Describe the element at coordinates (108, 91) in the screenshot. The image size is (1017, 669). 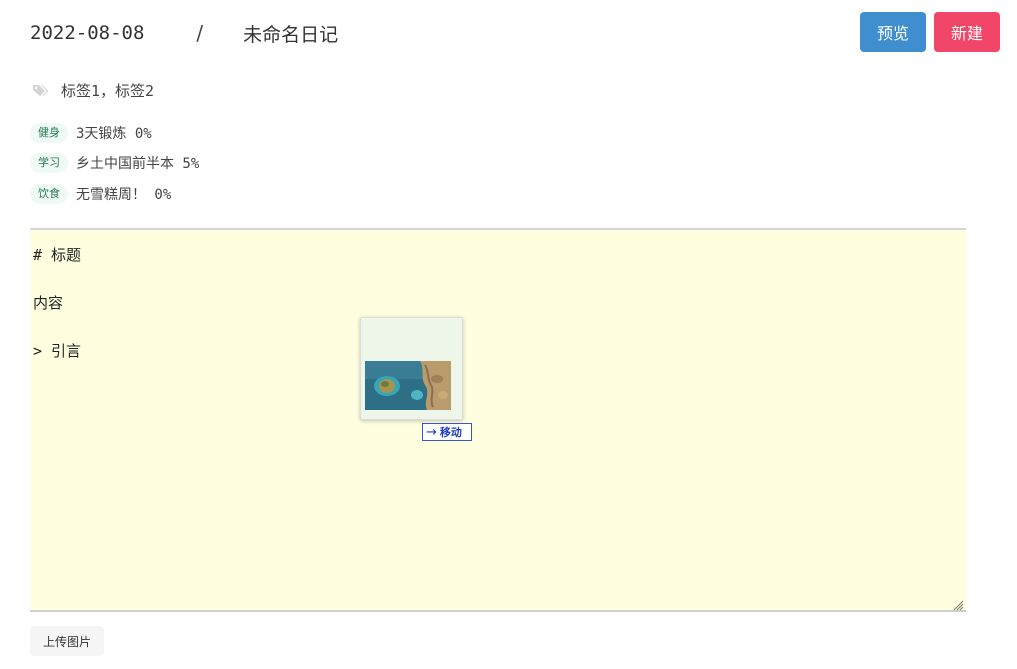
I see `tags-text: 标签1，标签2` at that location.